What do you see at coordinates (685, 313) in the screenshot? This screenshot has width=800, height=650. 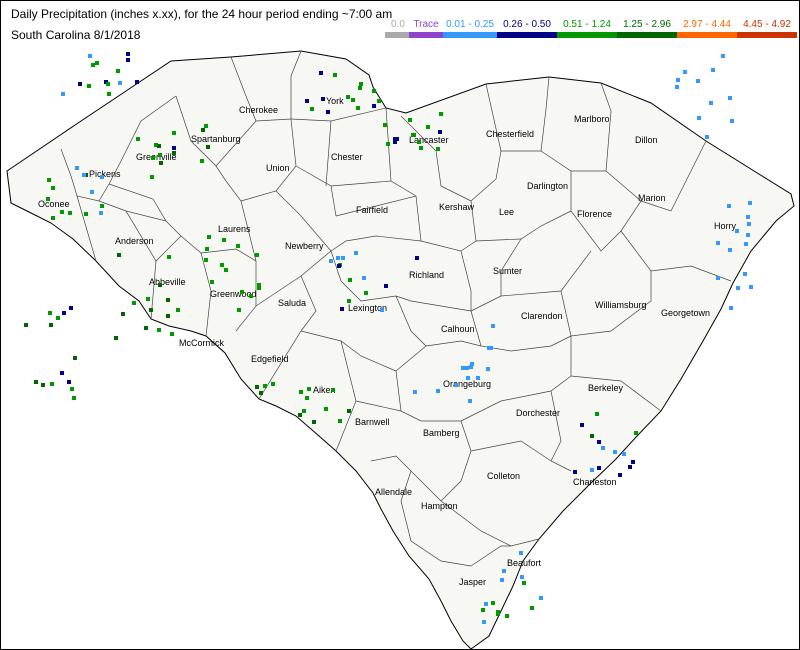 I see `county-label: Georgetown` at bounding box center [685, 313].